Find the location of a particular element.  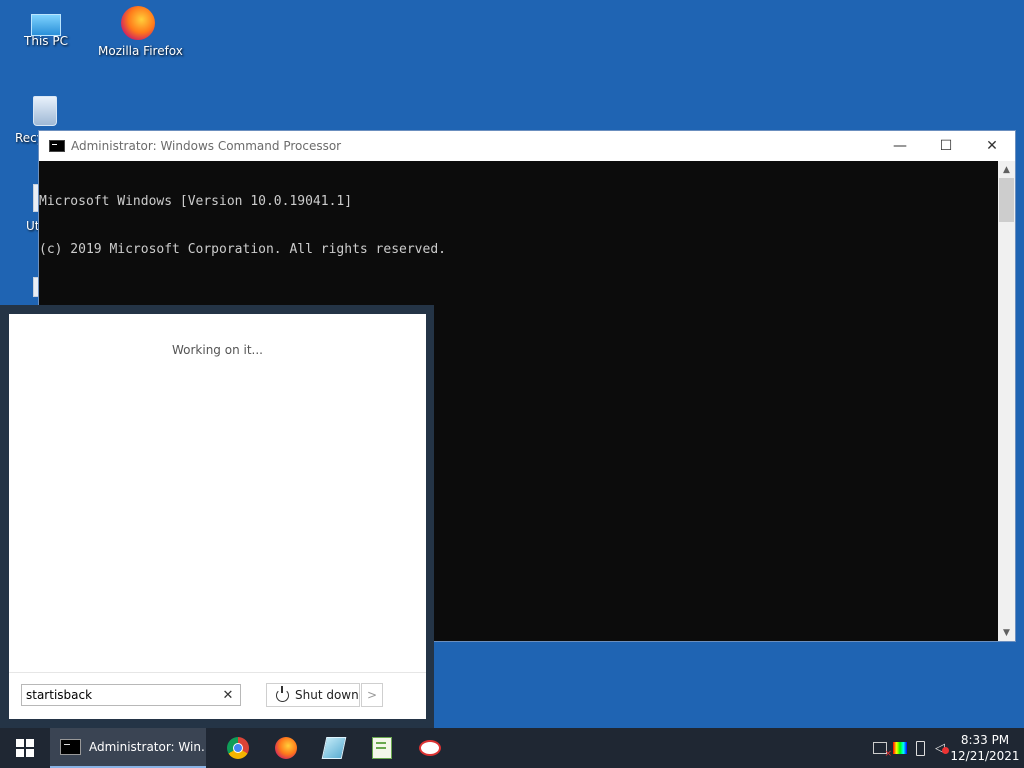

tray-network is located at coordinates (881, 748).